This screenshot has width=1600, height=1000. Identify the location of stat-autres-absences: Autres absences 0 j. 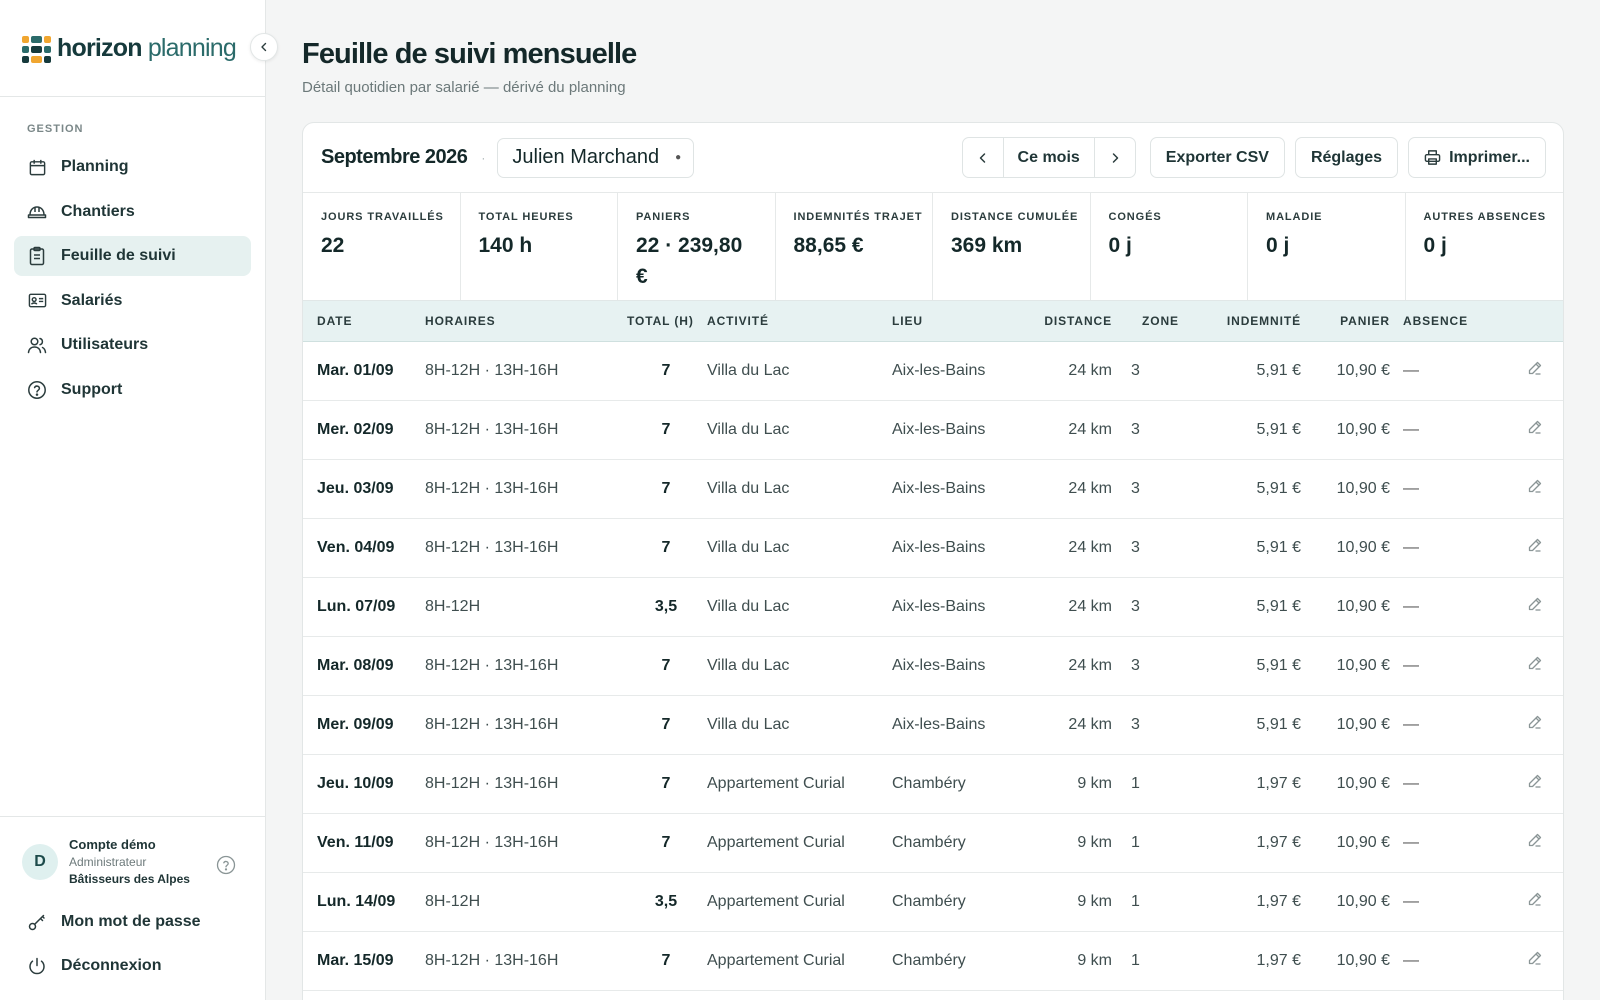
(1485, 246).